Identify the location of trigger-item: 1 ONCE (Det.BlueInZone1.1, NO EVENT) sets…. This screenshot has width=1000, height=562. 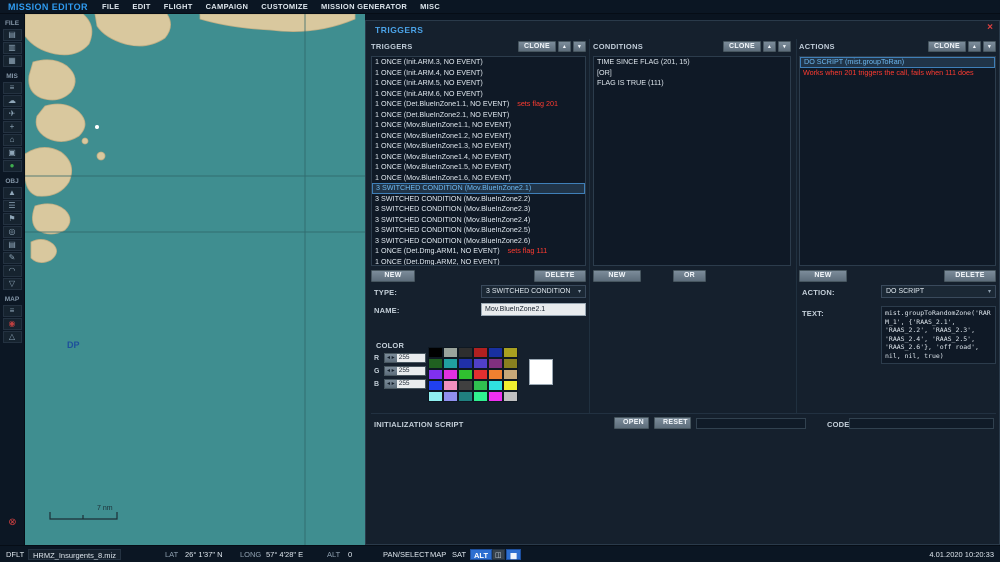
(478, 104).